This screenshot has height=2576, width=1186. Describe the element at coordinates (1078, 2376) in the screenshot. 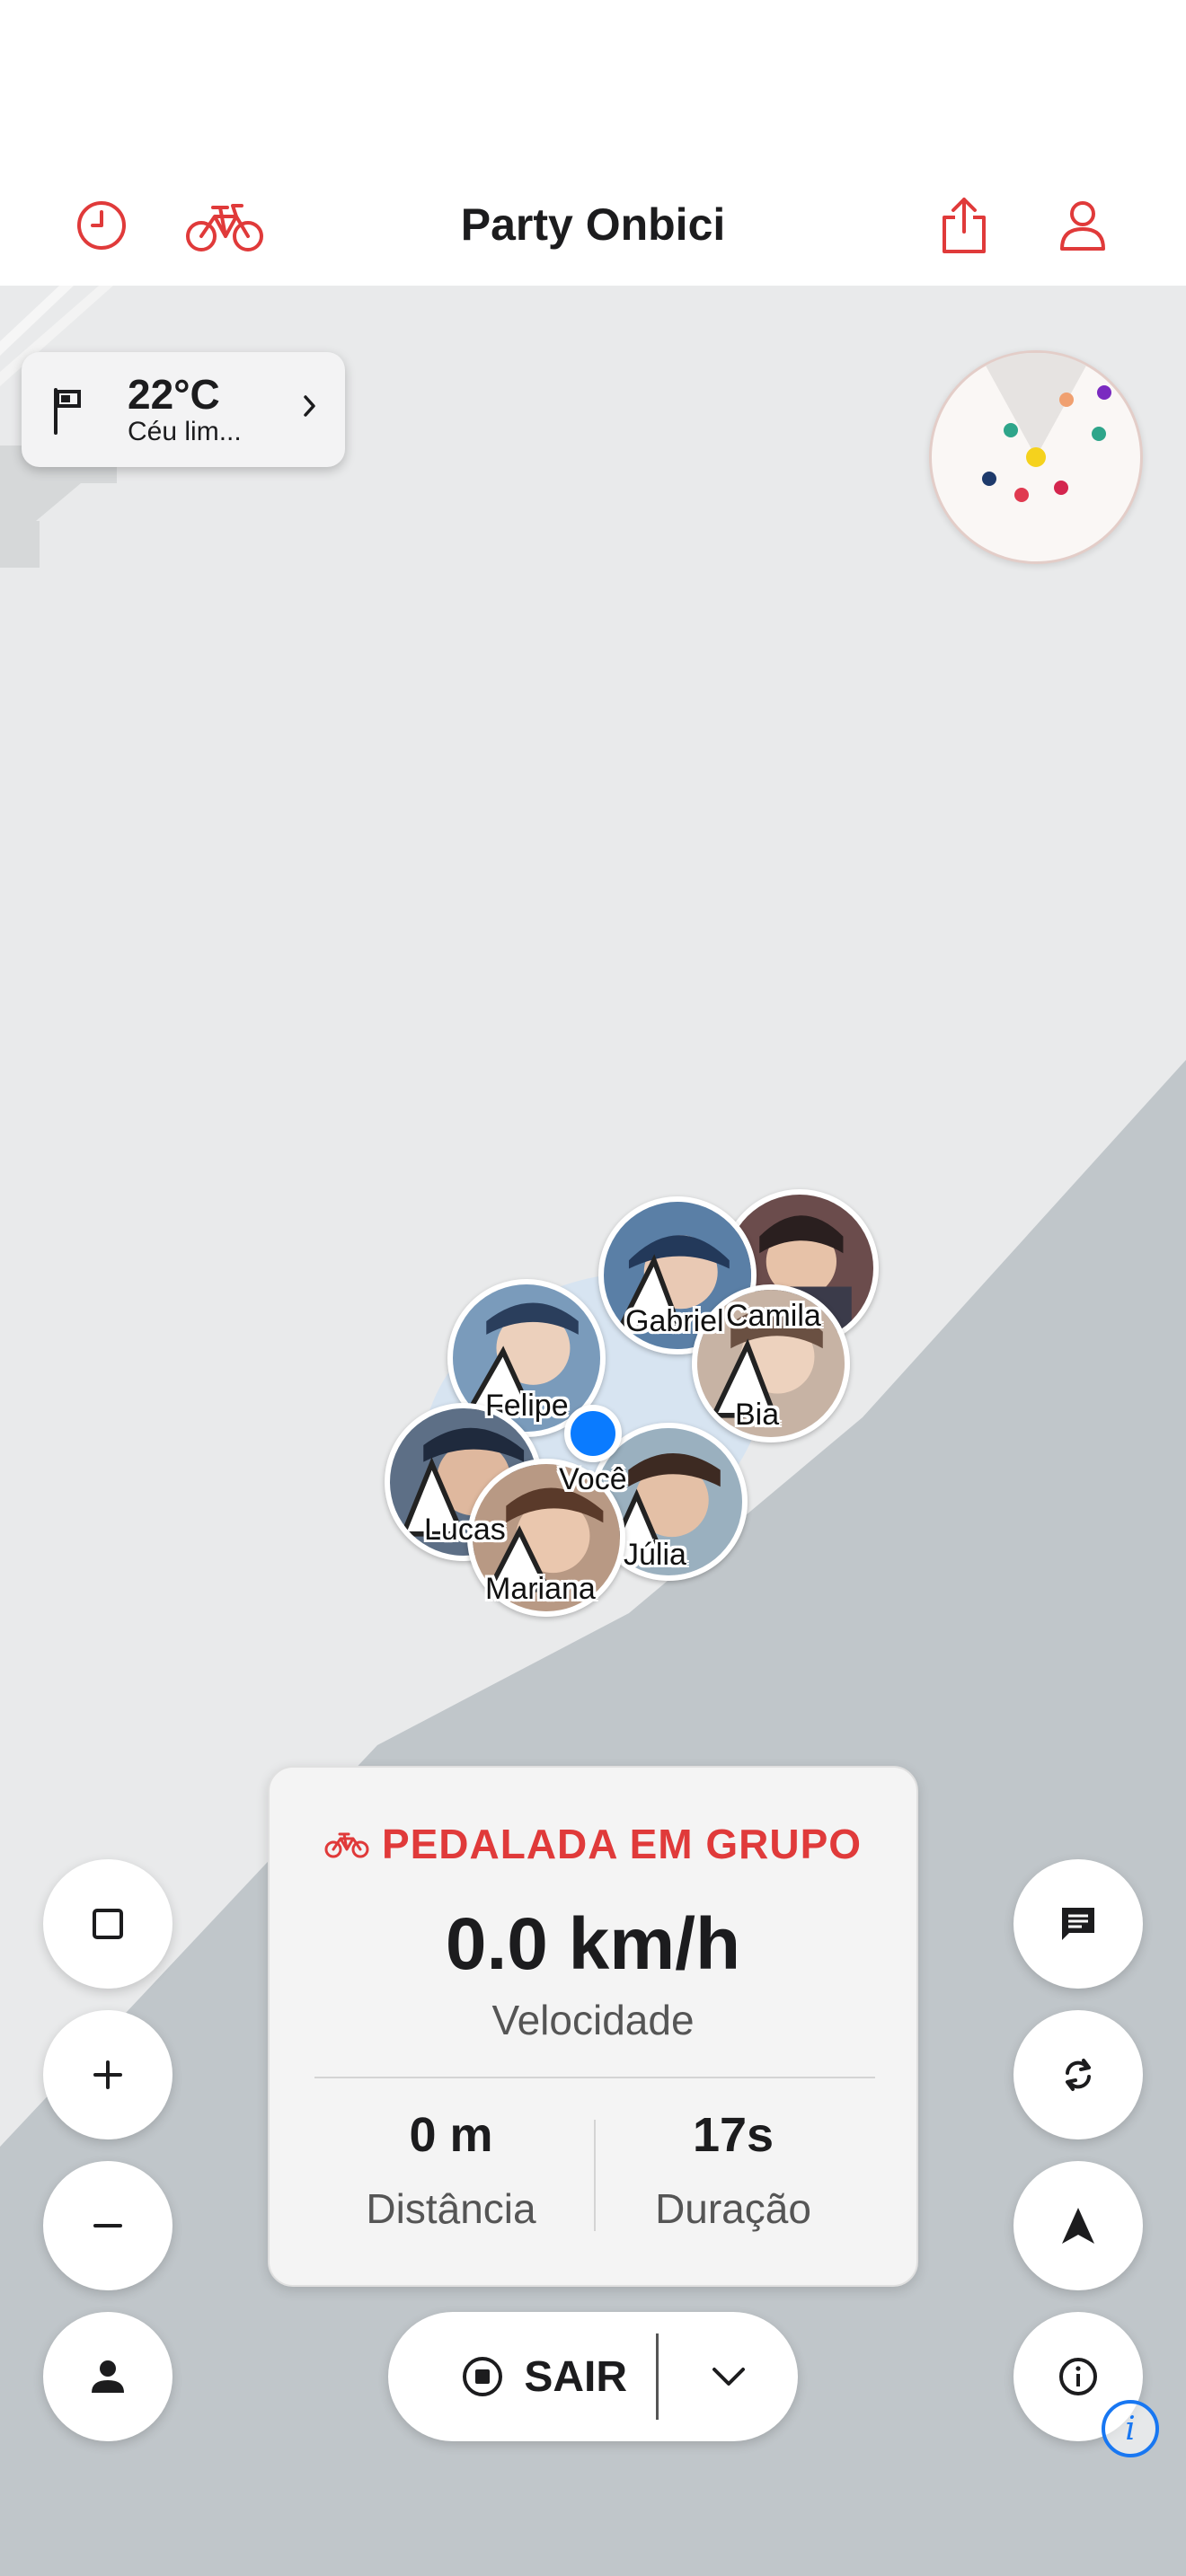

I see `info-icon` at that location.